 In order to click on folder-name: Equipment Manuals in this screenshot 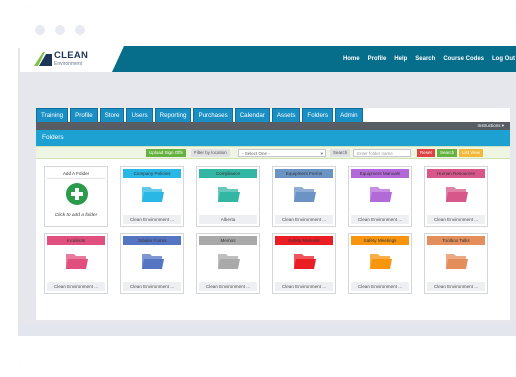, I will do `click(380, 173)`.